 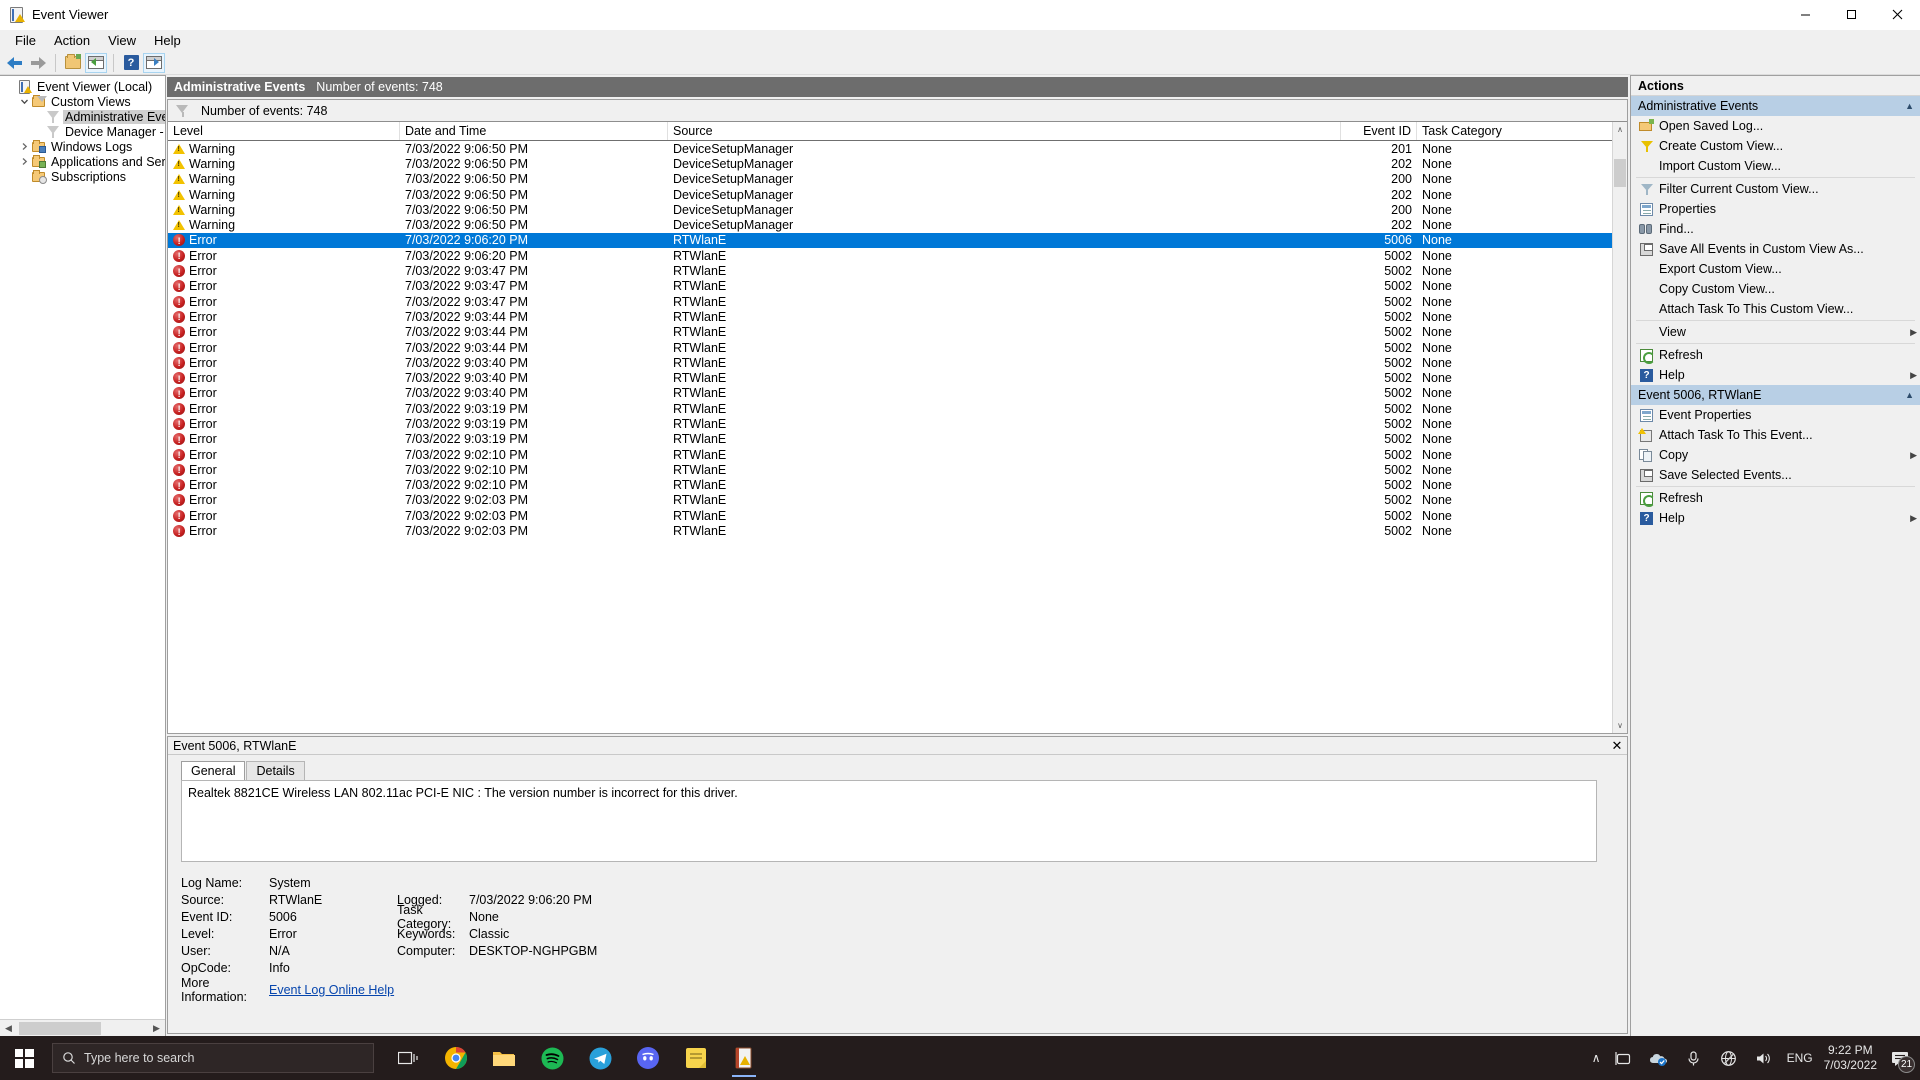 I want to click on close-button, so click(x=1897, y=15).